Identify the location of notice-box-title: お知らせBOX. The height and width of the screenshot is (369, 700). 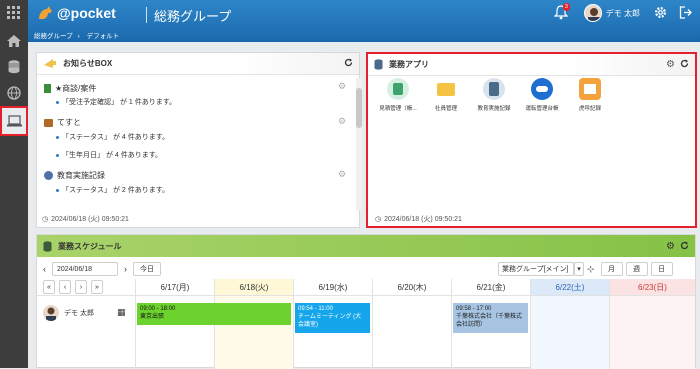
(88, 63).